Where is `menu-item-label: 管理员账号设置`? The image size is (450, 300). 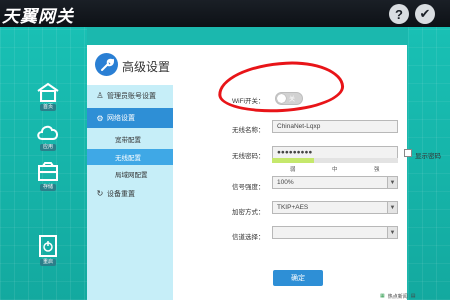
menu-item-label: 管理员账号设置 is located at coordinates (131, 96).